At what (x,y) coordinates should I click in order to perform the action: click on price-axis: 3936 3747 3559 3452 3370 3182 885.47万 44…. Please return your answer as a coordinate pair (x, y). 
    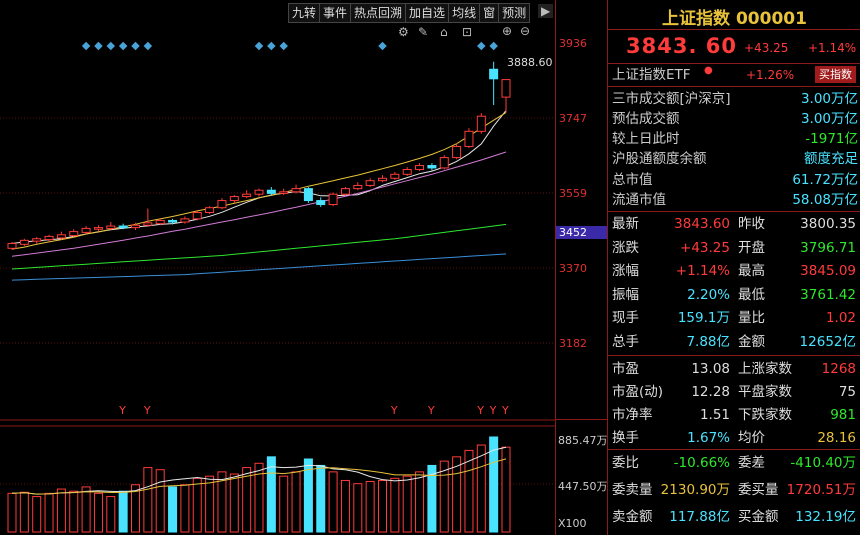
    Looking at the image, I should click on (581, 267).